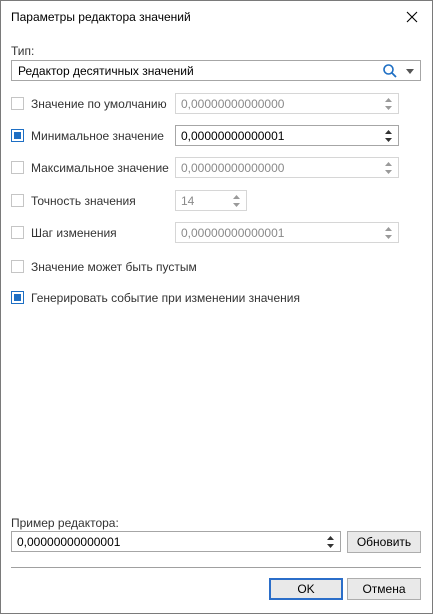 Image resolution: width=433 pixels, height=614 pixels. What do you see at coordinates (17, 232) in the screenshot?
I see `step-checkbox` at bounding box center [17, 232].